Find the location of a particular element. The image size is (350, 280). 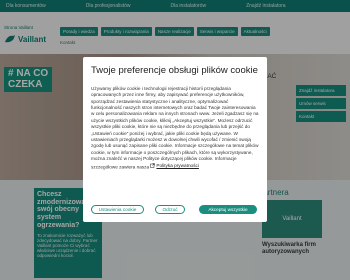

privacy-policy-link: Polityka prywatności is located at coordinates (174, 165).